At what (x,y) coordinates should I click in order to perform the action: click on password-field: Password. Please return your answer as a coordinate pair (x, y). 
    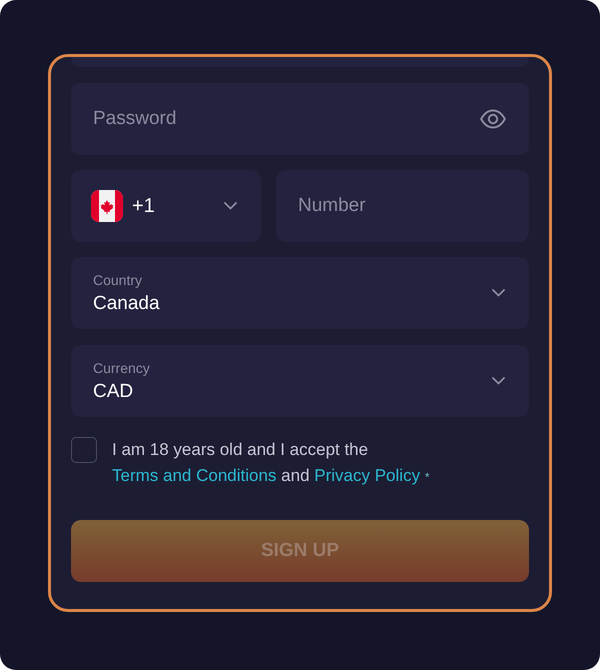
    Looking at the image, I should click on (300, 119).